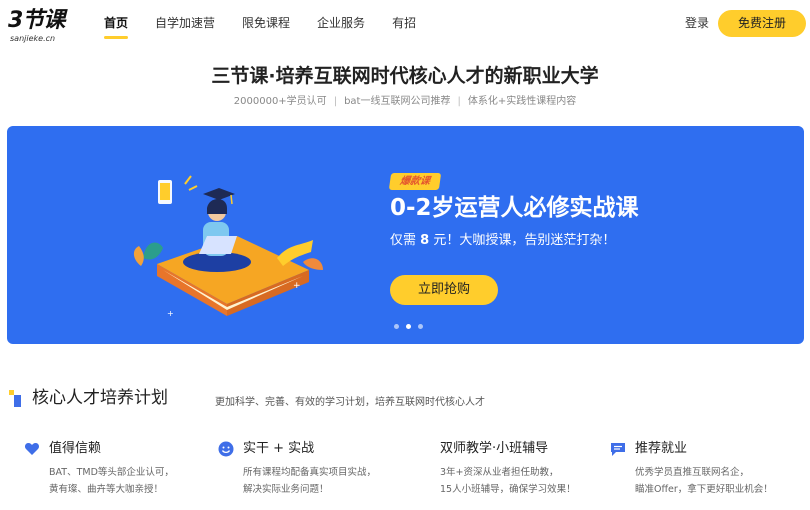 The height and width of the screenshot is (510, 810). Describe the element at coordinates (111, 472) in the screenshot. I see `feature-desc-line: BAT、TMD等头部企业认可，` at that location.